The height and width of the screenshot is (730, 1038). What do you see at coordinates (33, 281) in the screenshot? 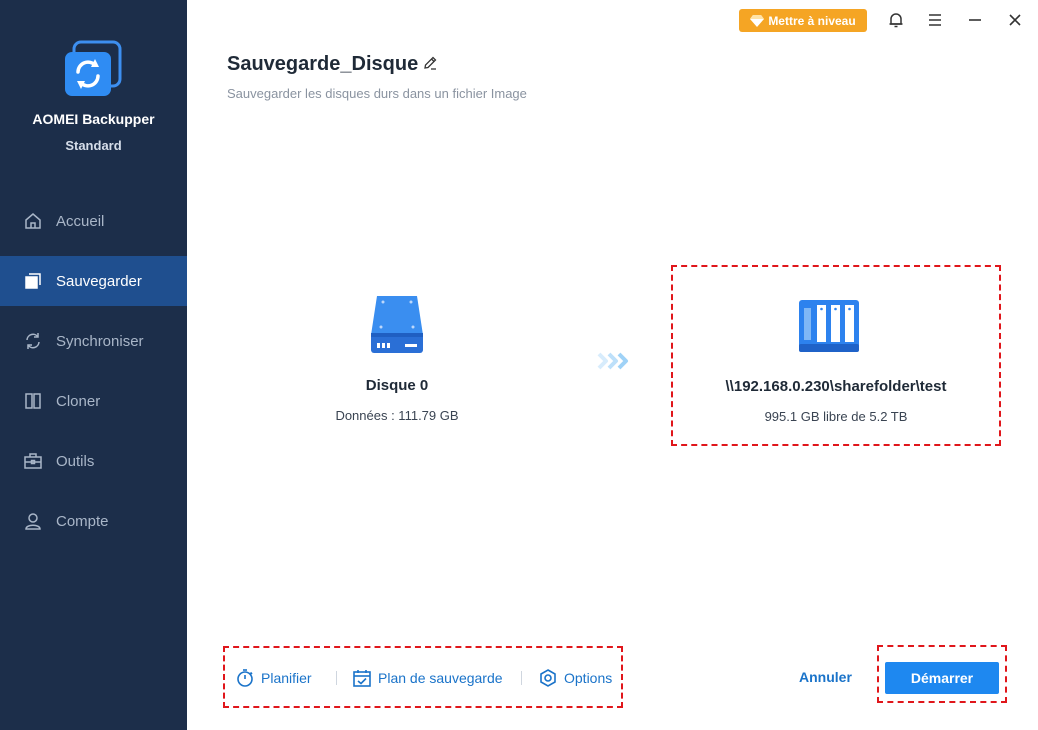
I see `backup-icon` at bounding box center [33, 281].